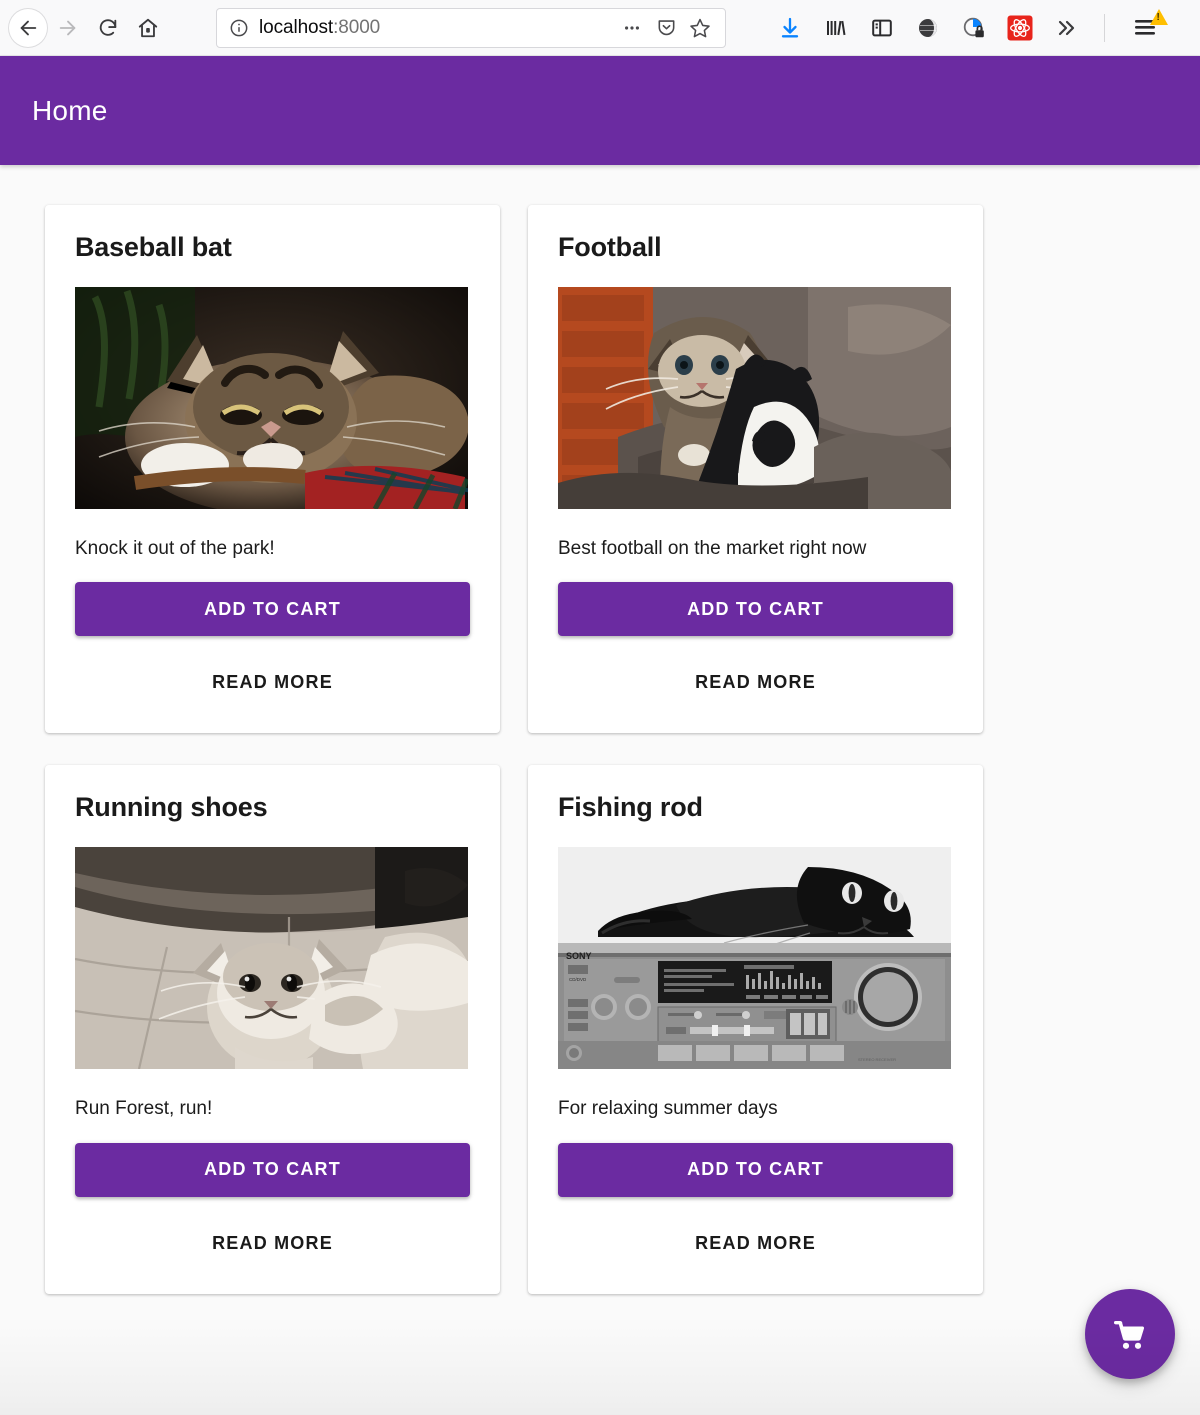 The width and height of the screenshot is (1200, 1415). I want to click on pocket-shield-icon, so click(666, 28).